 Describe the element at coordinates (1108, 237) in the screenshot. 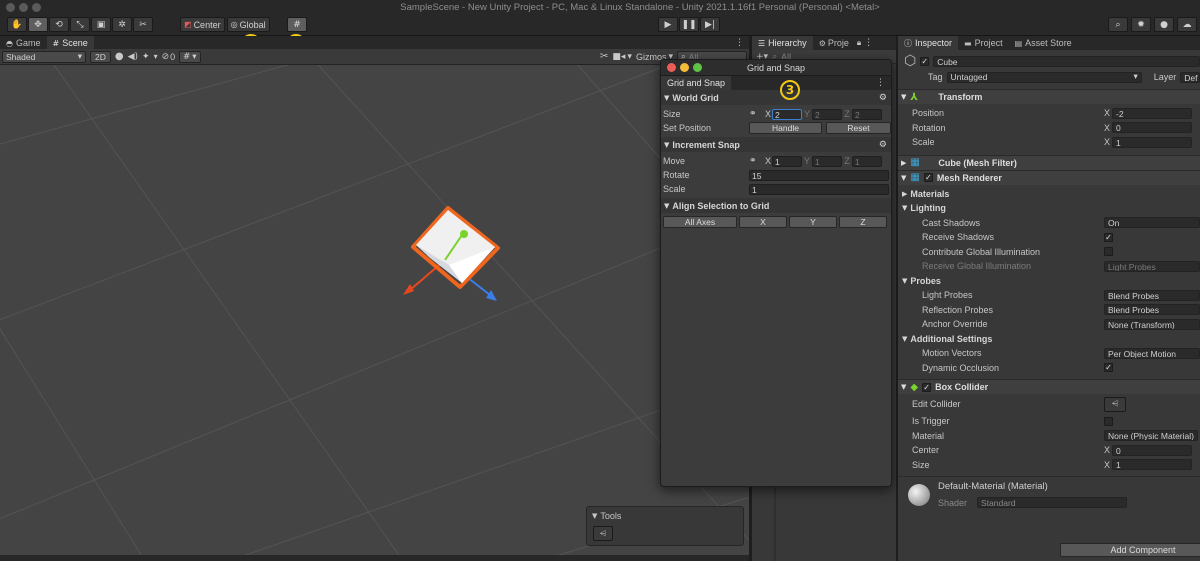

I see `receive-shadows-checkbox: ✓` at that location.